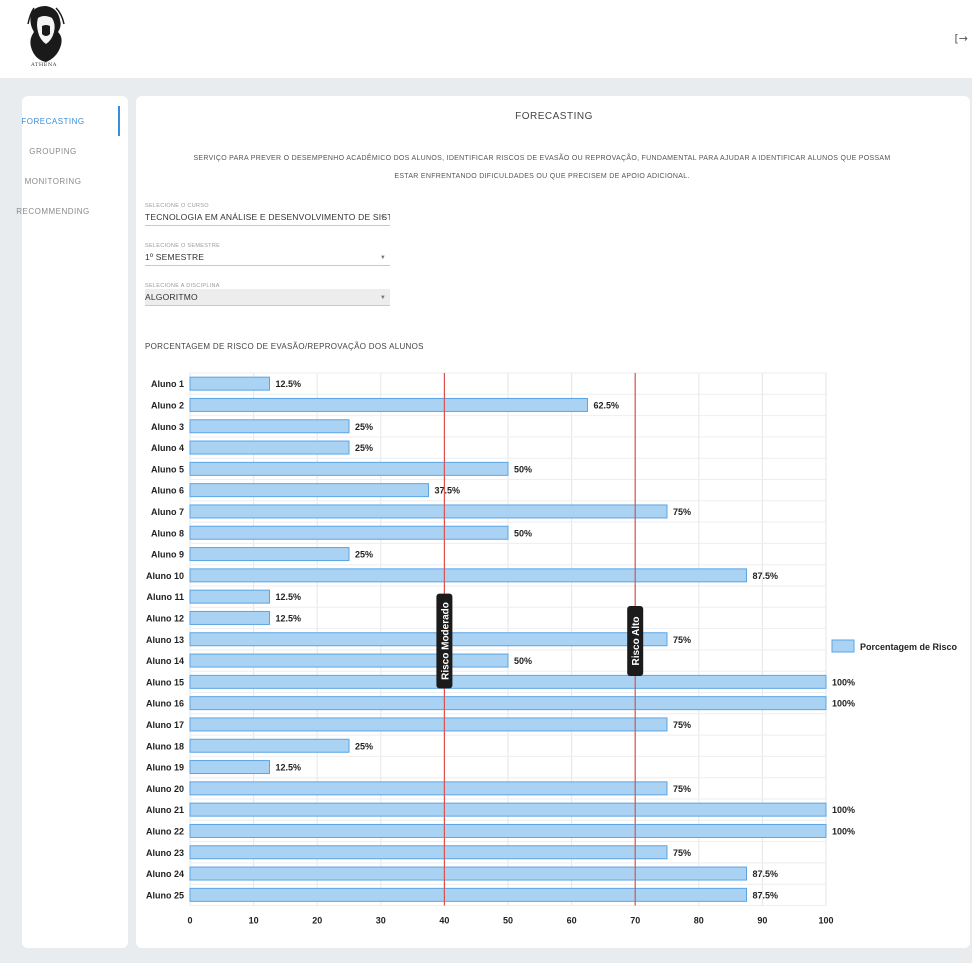  What do you see at coordinates (317, 921) in the screenshot?
I see `x-tick-label: 20` at bounding box center [317, 921].